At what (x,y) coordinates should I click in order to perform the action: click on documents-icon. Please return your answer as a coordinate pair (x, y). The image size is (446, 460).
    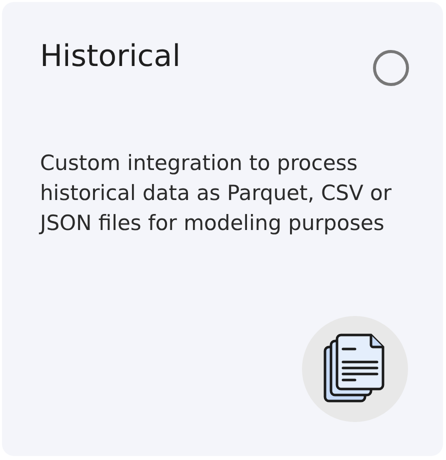
    Looking at the image, I should click on (355, 369).